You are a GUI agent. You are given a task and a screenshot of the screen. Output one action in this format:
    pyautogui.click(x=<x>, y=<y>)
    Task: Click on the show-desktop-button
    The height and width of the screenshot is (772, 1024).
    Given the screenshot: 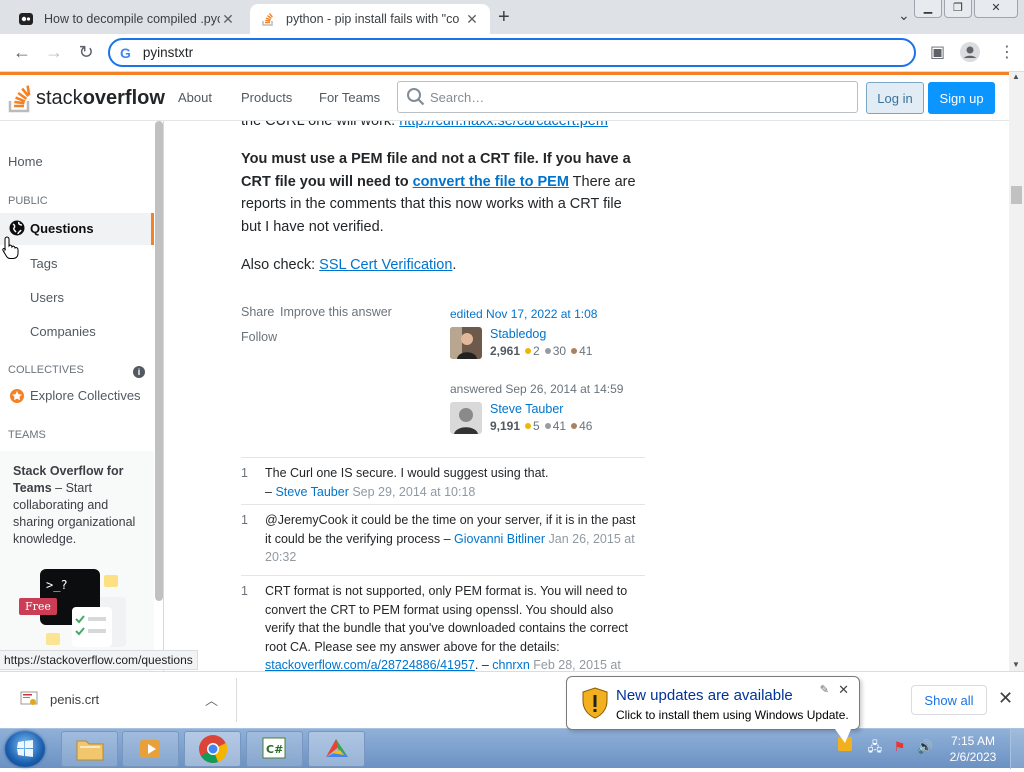 What is the action you would take?
    pyautogui.click(x=1017, y=749)
    